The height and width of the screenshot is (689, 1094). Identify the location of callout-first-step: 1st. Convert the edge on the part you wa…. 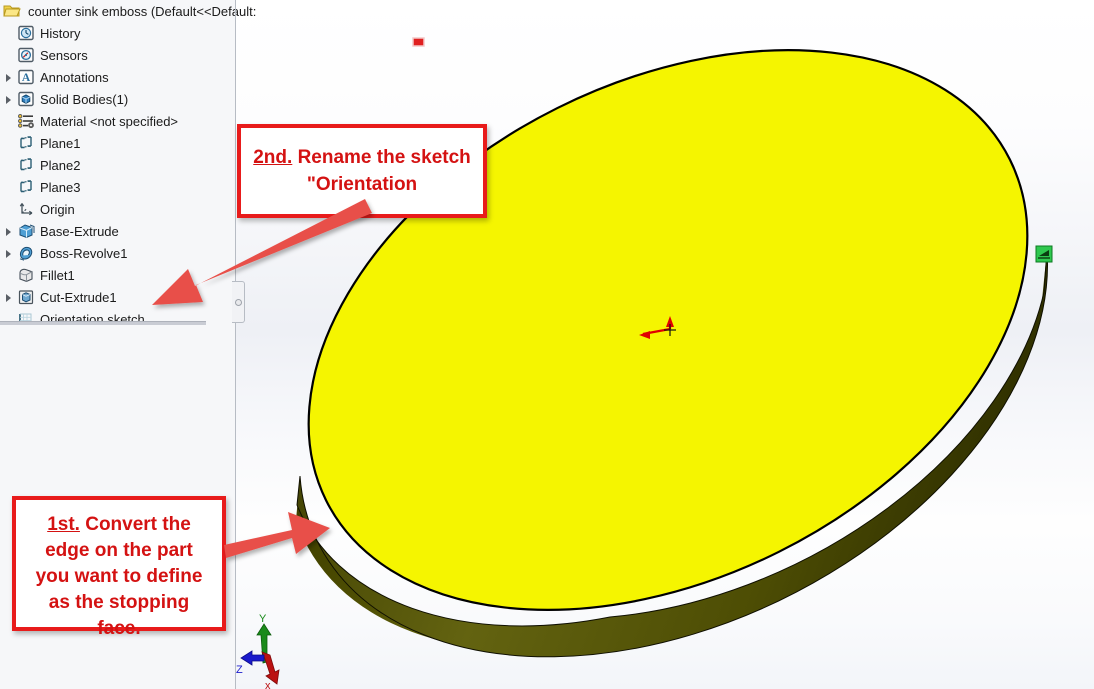
(119, 567).